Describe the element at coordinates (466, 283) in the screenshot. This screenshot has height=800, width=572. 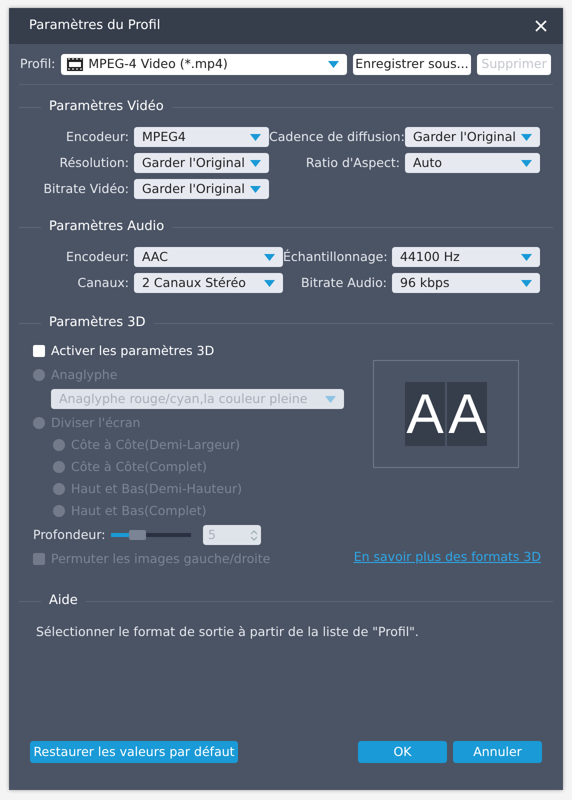
I see `dropdown: 96 kbps` at that location.